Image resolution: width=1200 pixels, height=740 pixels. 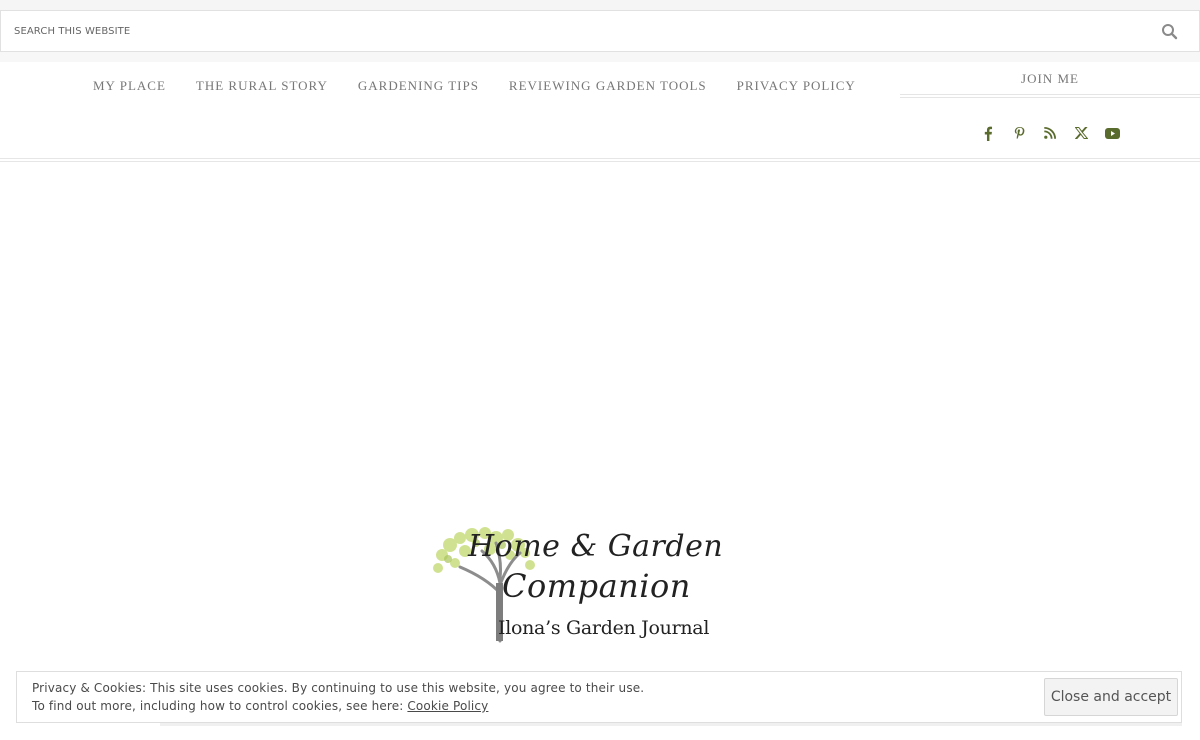 What do you see at coordinates (1112, 133) in the screenshot?
I see `youtube-icon` at bounding box center [1112, 133].